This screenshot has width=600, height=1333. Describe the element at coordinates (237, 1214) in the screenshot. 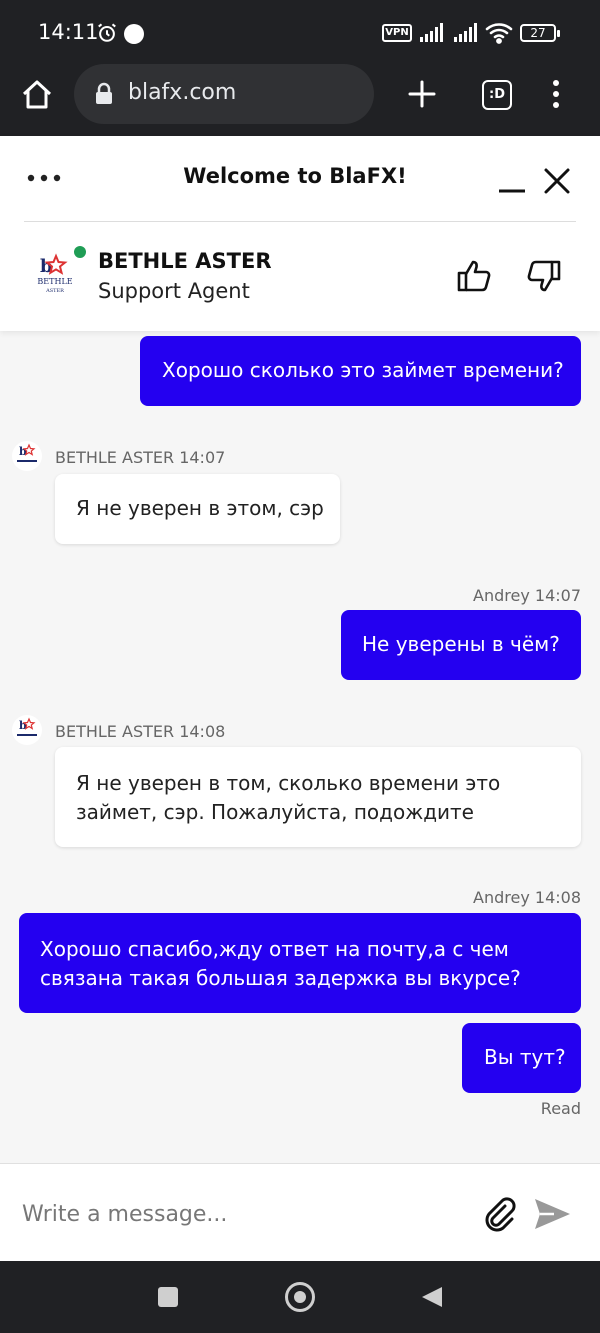

I see `message-input` at that location.